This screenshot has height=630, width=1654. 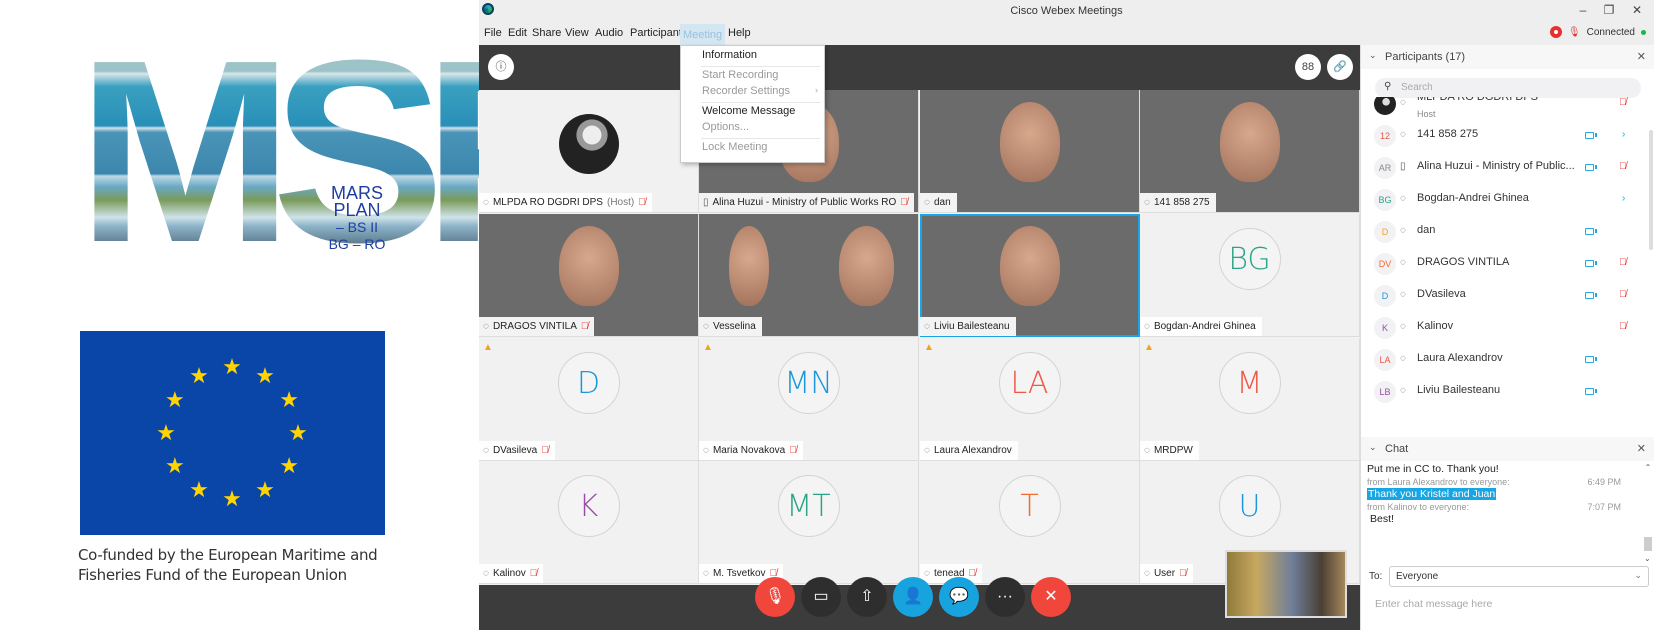 I want to click on video-tile: K ◌ Kalinov 🎙̸, so click(x=589, y=522).